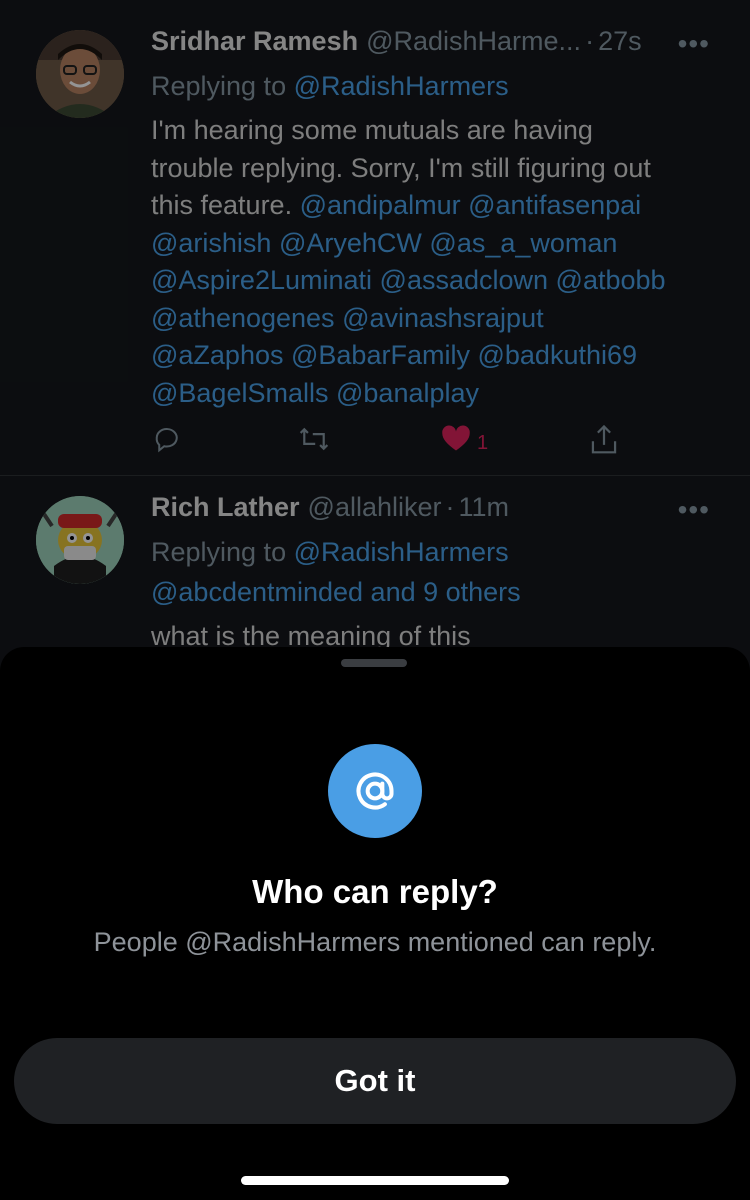 This screenshot has width=750, height=1200. What do you see at coordinates (375, 1180) in the screenshot?
I see `home-indicator` at bounding box center [375, 1180].